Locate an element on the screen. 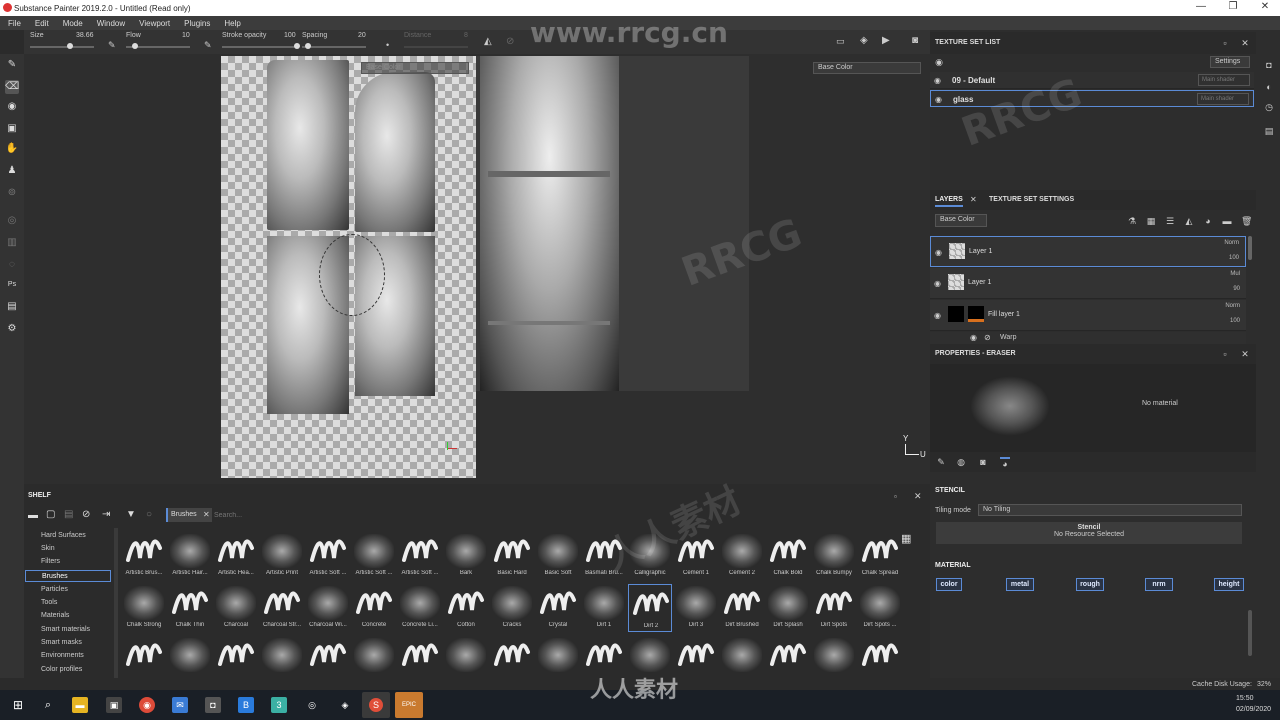 The width and height of the screenshot is (1280, 720). tiling-mode-dropdown: No Tiling is located at coordinates (1110, 510).